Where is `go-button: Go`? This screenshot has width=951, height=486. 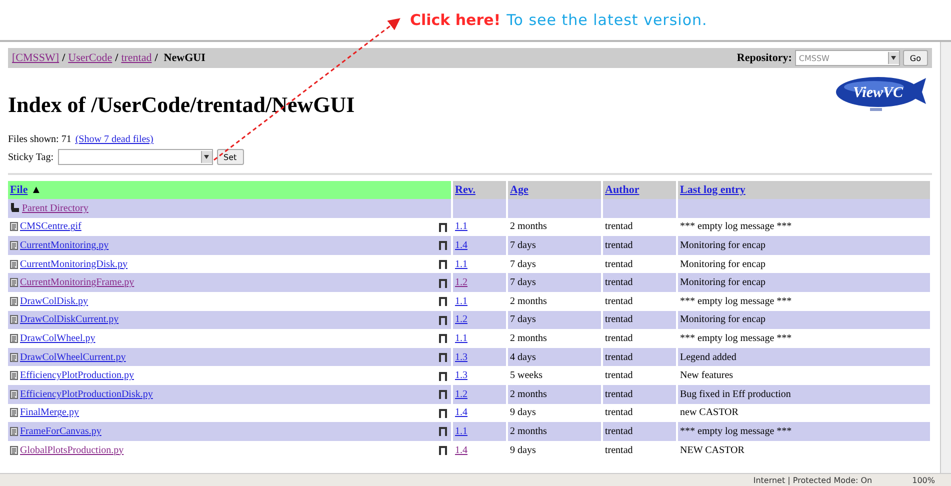 go-button: Go is located at coordinates (915, 58).